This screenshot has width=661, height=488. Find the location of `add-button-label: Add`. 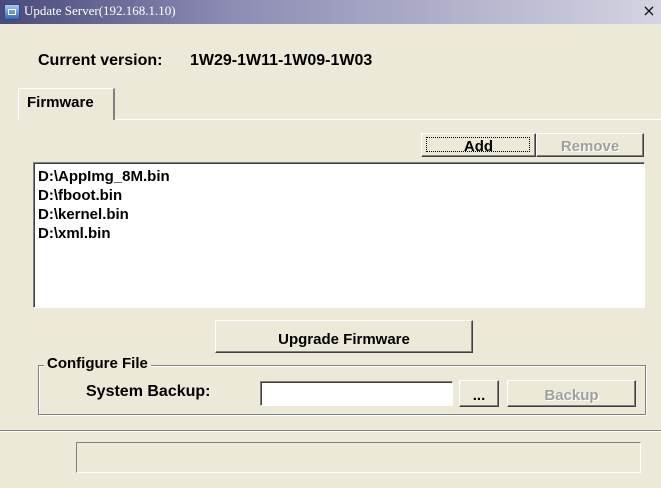

add-button-label: Add is located at coordinates (478, 146).